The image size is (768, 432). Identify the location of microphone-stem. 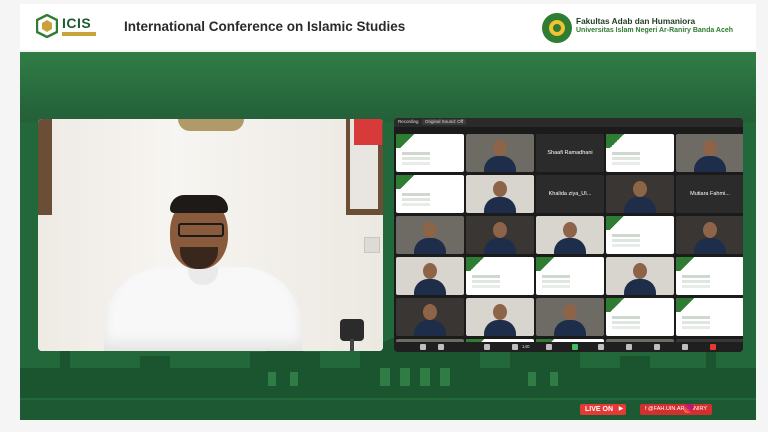
(352, 345).